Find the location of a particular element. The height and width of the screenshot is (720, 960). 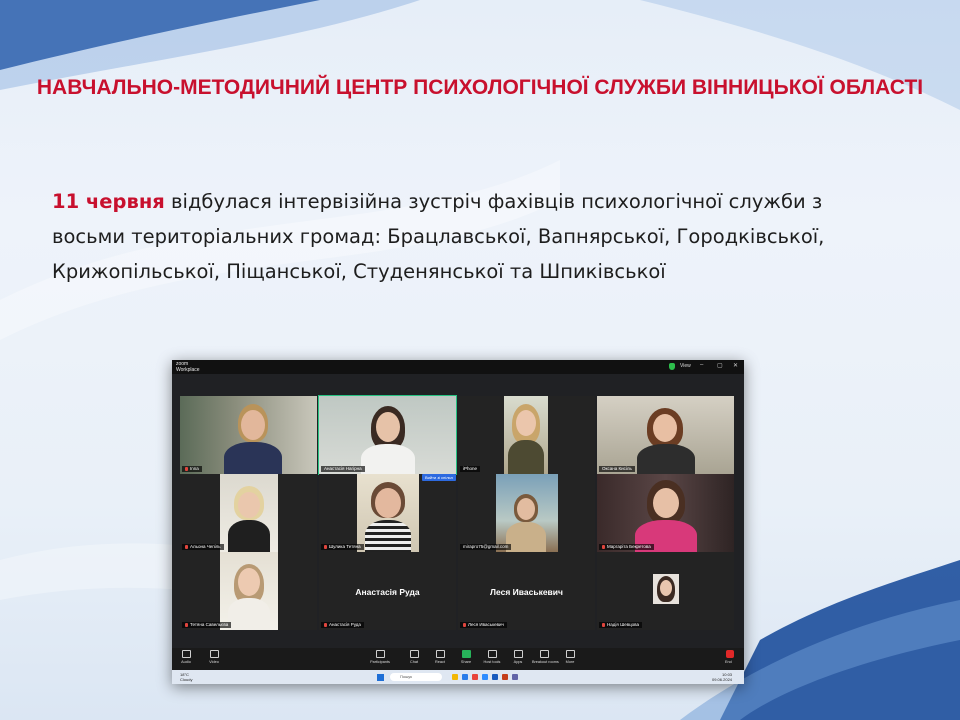

apps-grid-icon is located at coordinates (518, 654).